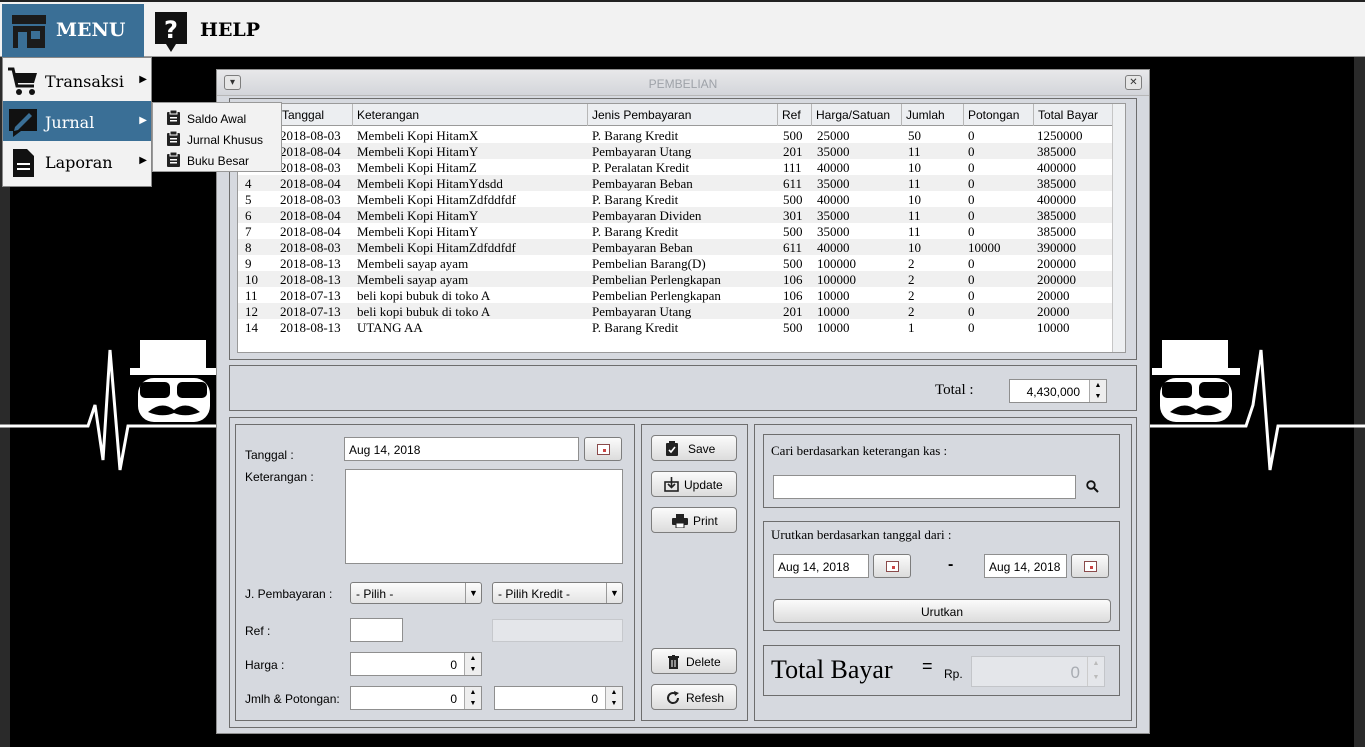 This screenshot has width=1365, height=747. I want to click on date-to-calendar-button, so click(1090, 566).